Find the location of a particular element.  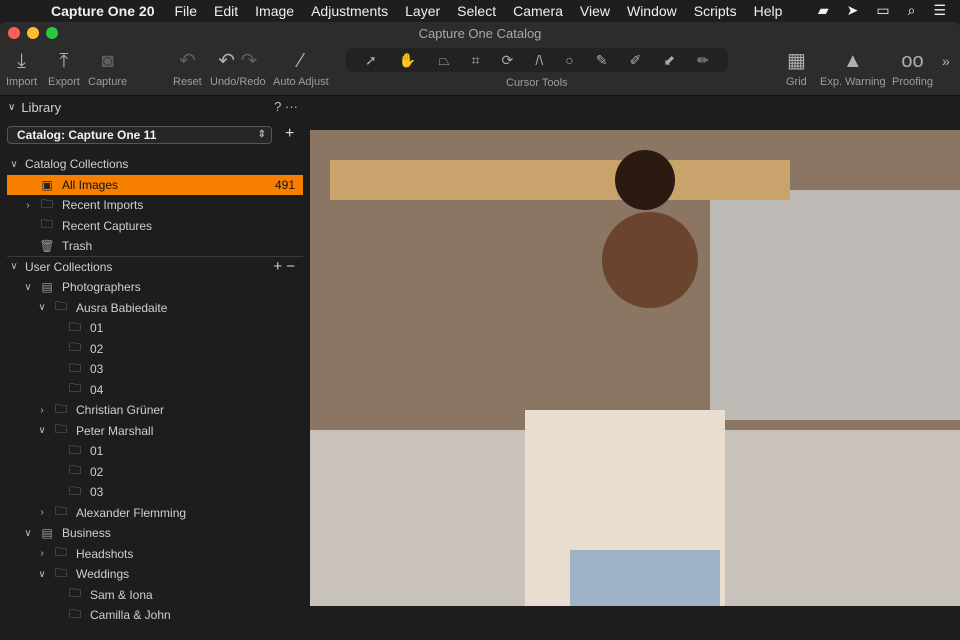

trash-icon: 🗑 is located at coordinates (47, 246).